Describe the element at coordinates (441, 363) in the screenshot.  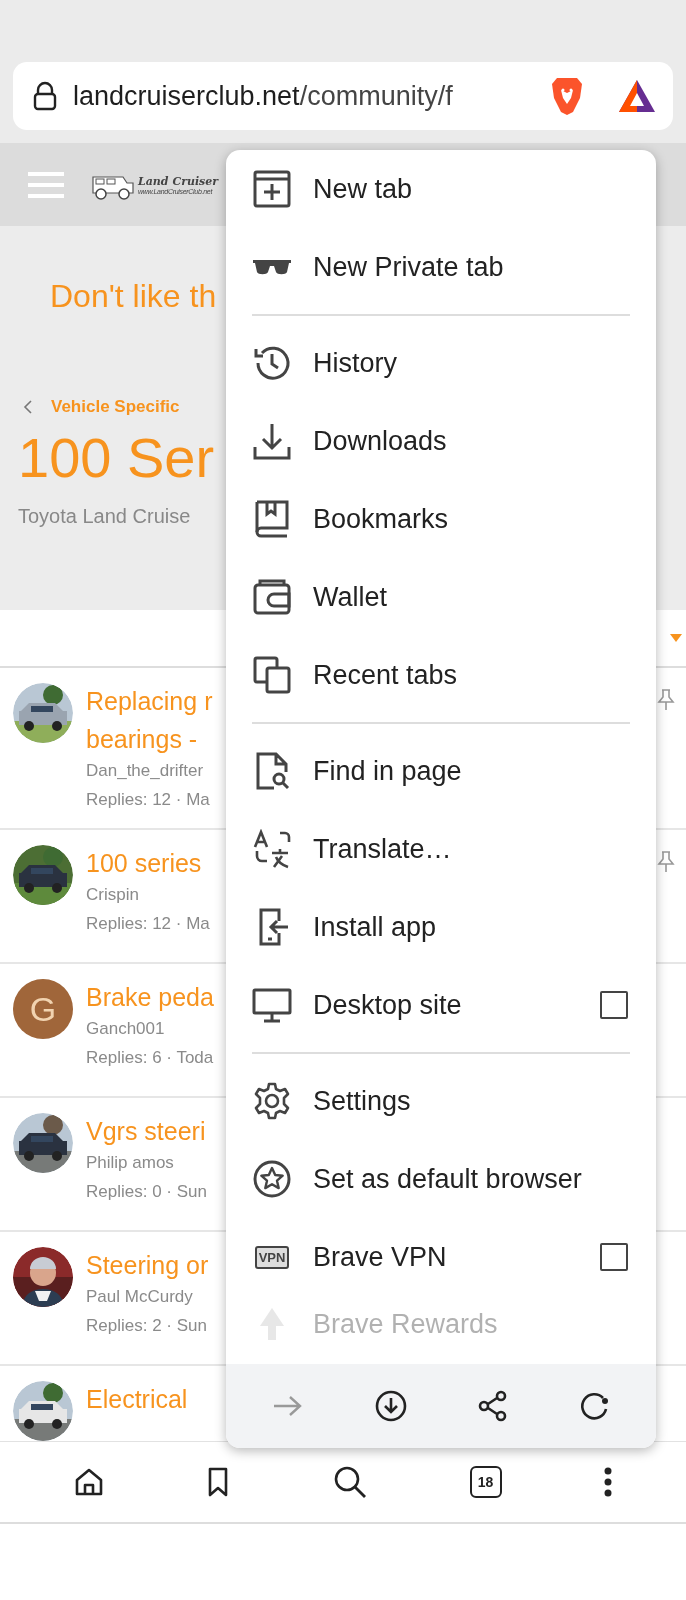
I see `menu-item: History` at that location.